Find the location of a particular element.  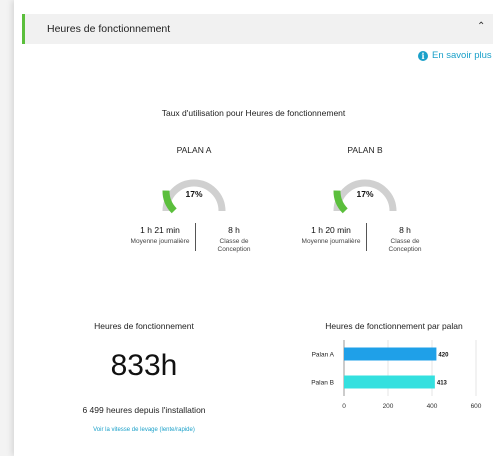

info-icon: i is located at coordinates (423, 55).